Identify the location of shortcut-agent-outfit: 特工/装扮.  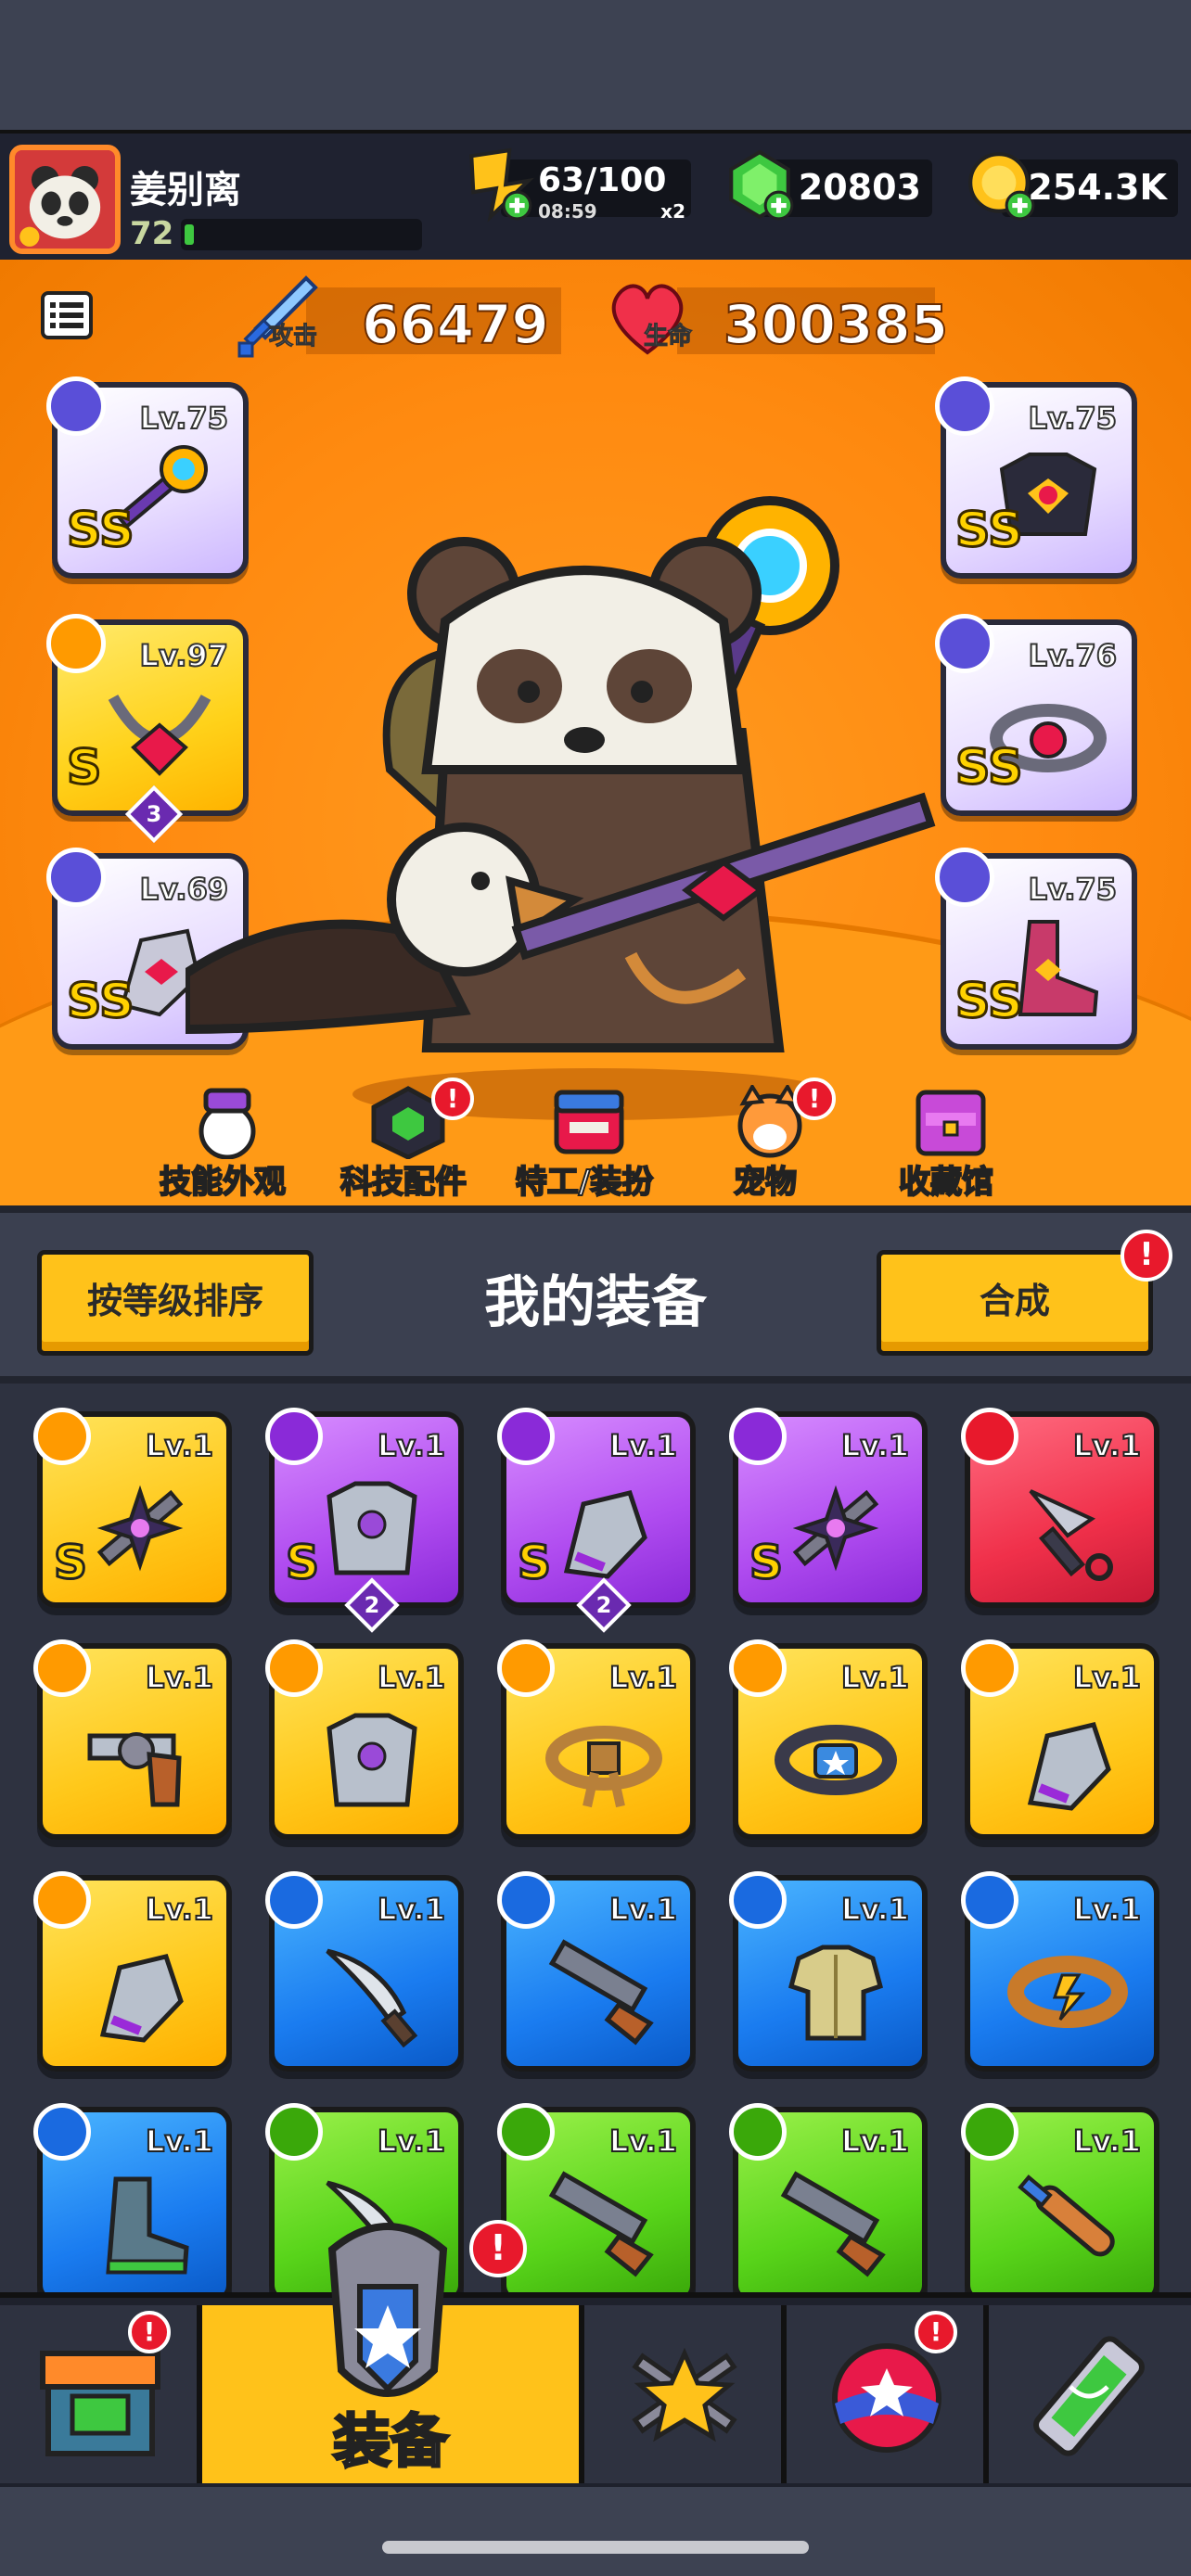
(584, 1145).